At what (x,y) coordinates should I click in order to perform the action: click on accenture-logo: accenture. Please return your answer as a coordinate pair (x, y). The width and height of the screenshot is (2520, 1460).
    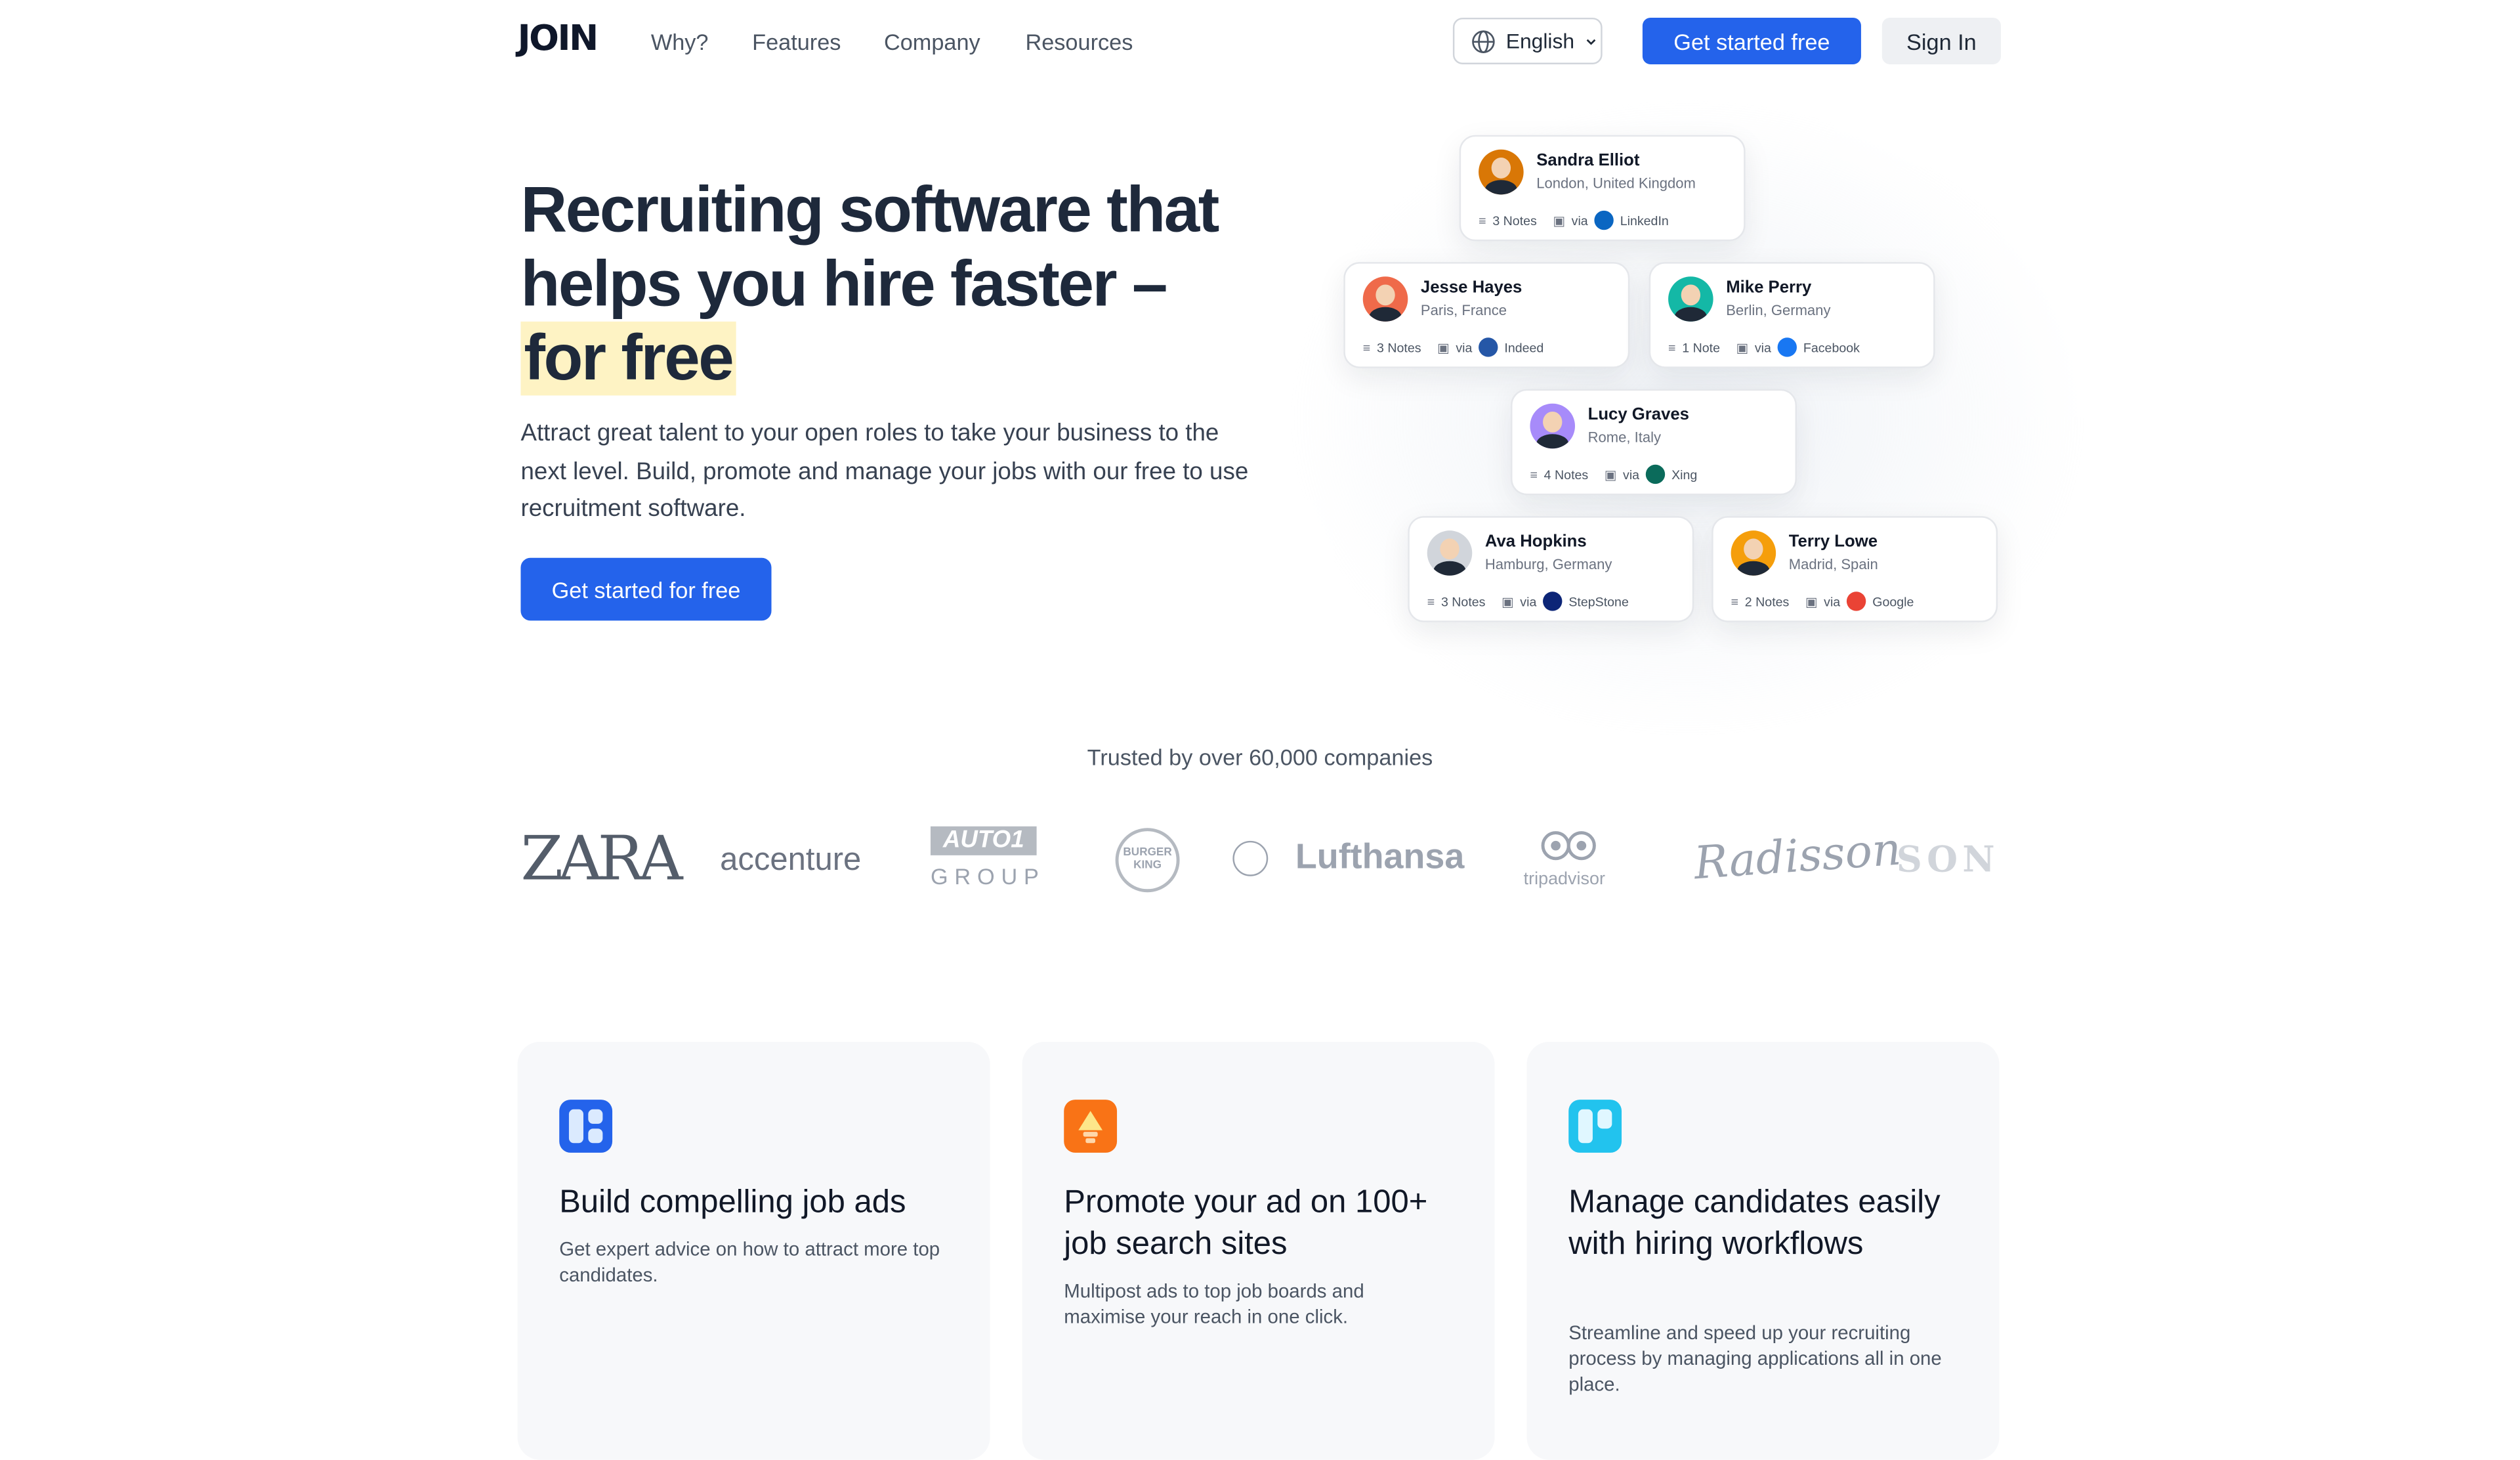
    Looking at the image, I should click on (791, 860).